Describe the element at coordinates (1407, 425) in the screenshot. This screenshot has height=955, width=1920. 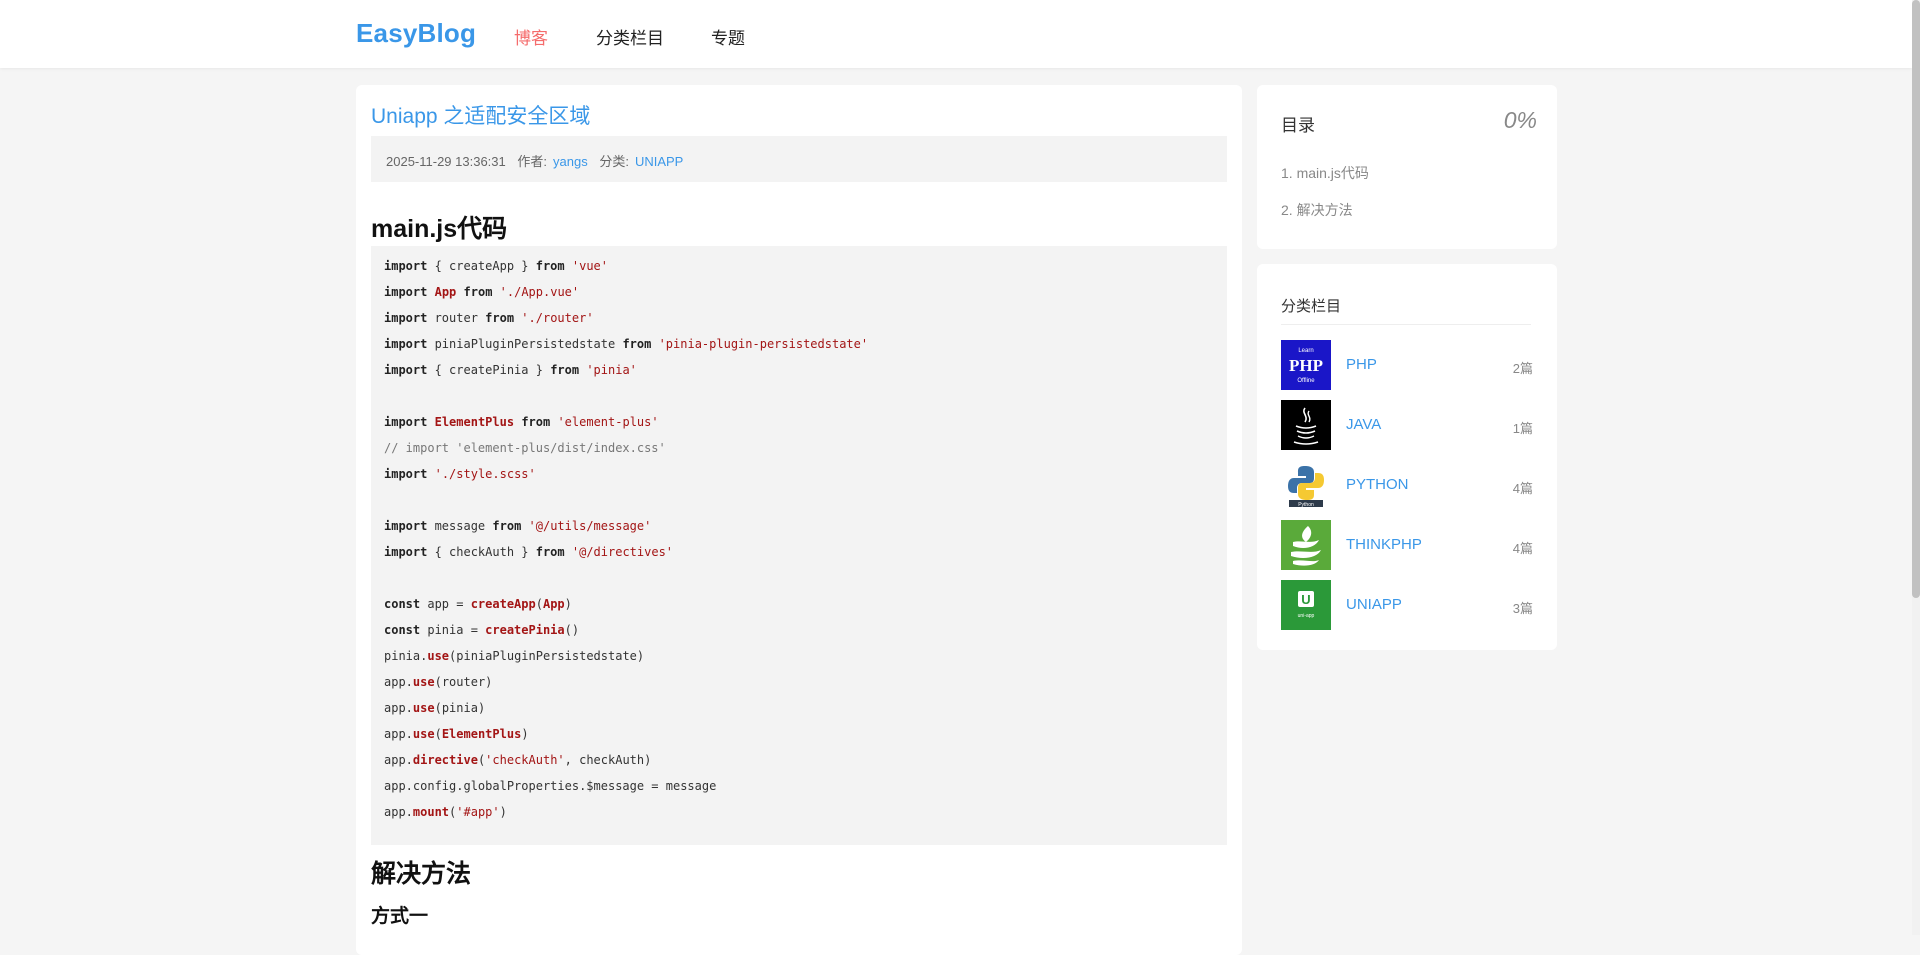
I see `category-item-java: JAVA 1篇` at that location.